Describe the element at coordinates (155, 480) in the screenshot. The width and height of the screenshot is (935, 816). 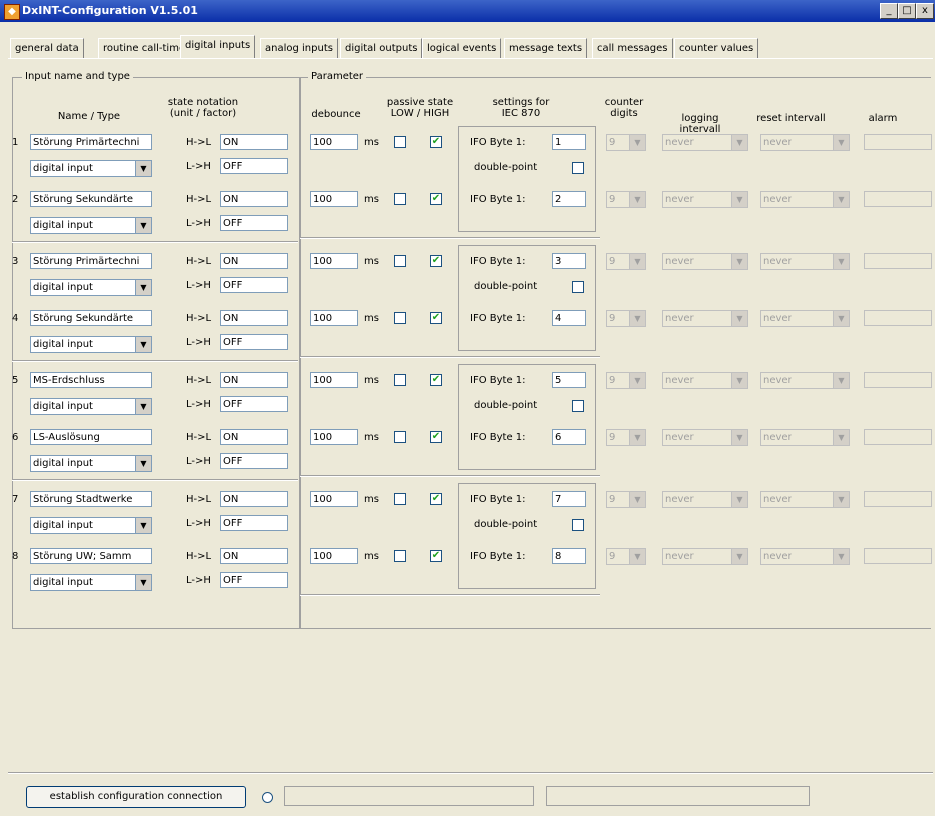
I see `group-divider` at that location.